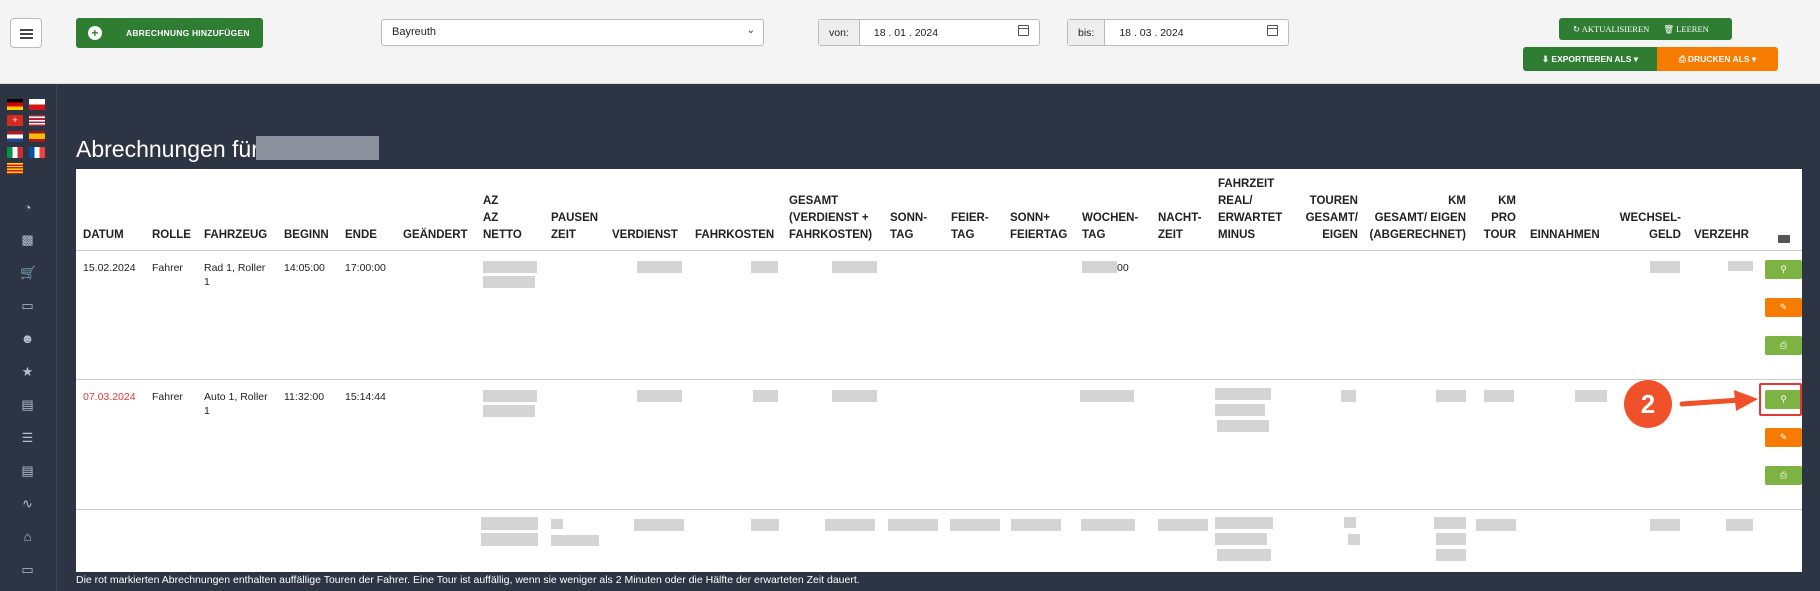 The height and width of the screenshot is (591, 1820). What do you see at coordinates (235, 235) in the screenshot?
I see `col-fahrzeug: FAHRZEUG` at bounding box center [235, 235].